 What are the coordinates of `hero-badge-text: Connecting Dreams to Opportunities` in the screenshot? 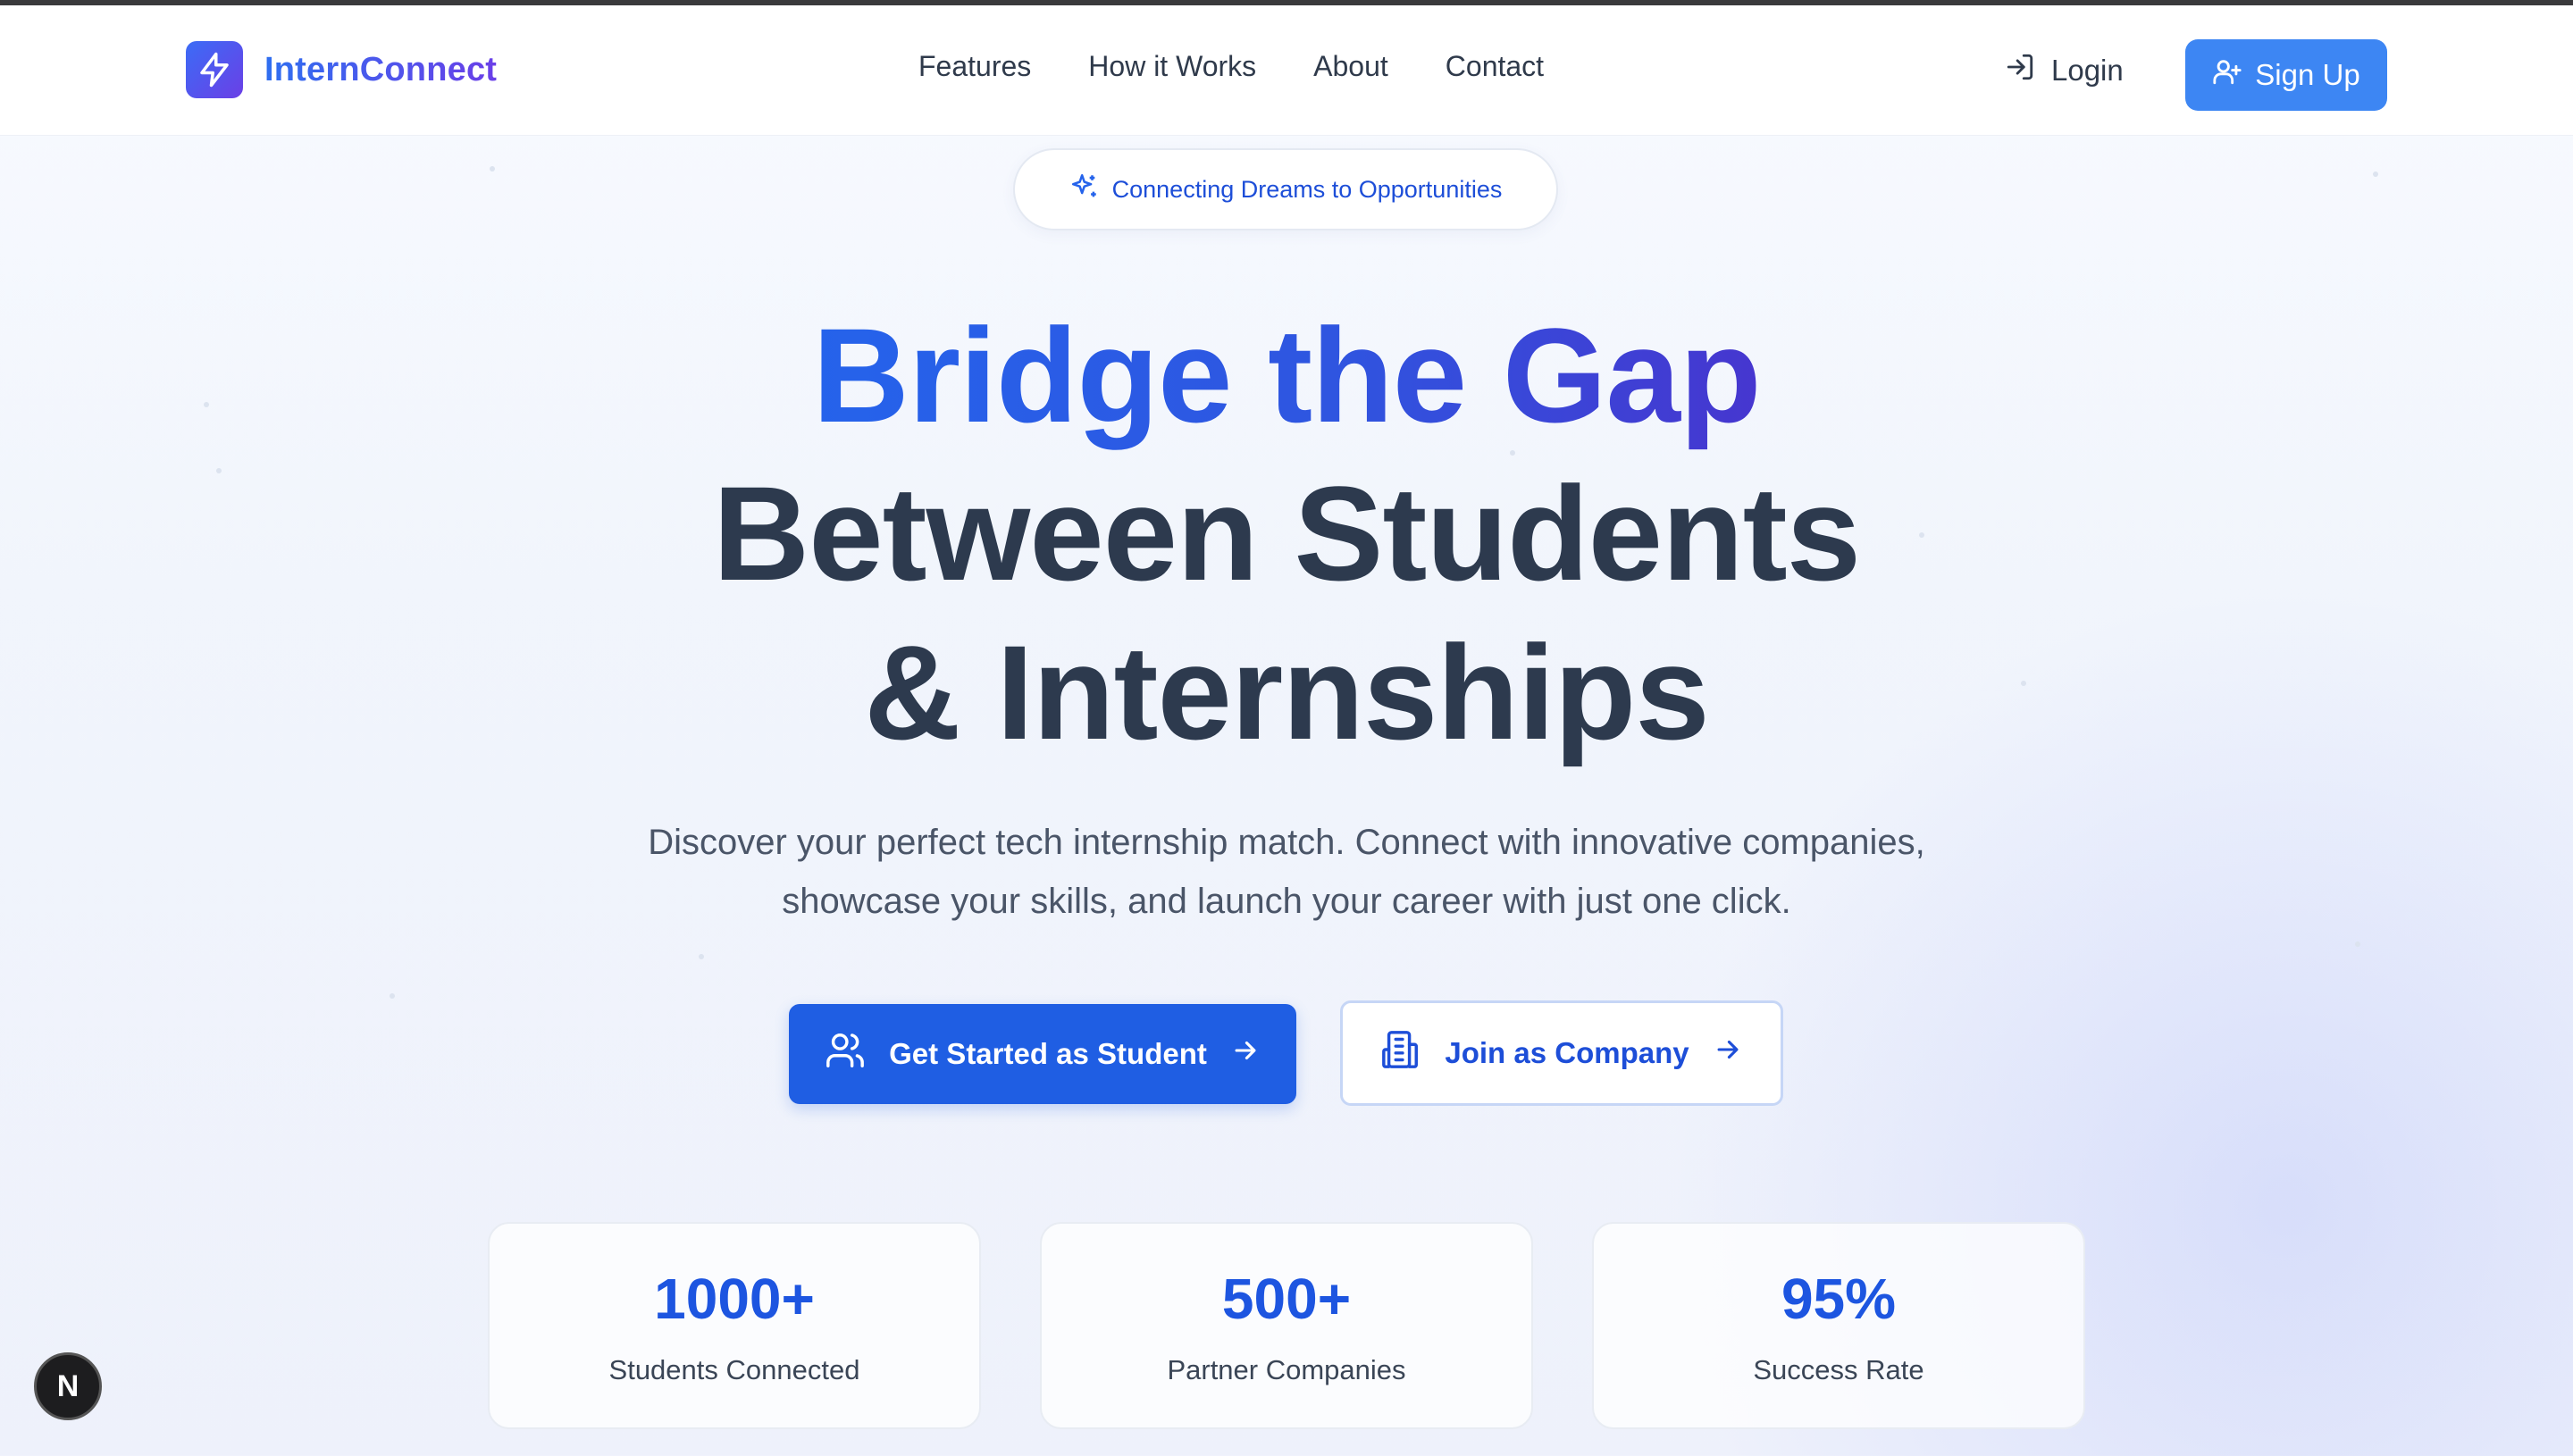 It's located at (1307, 189).